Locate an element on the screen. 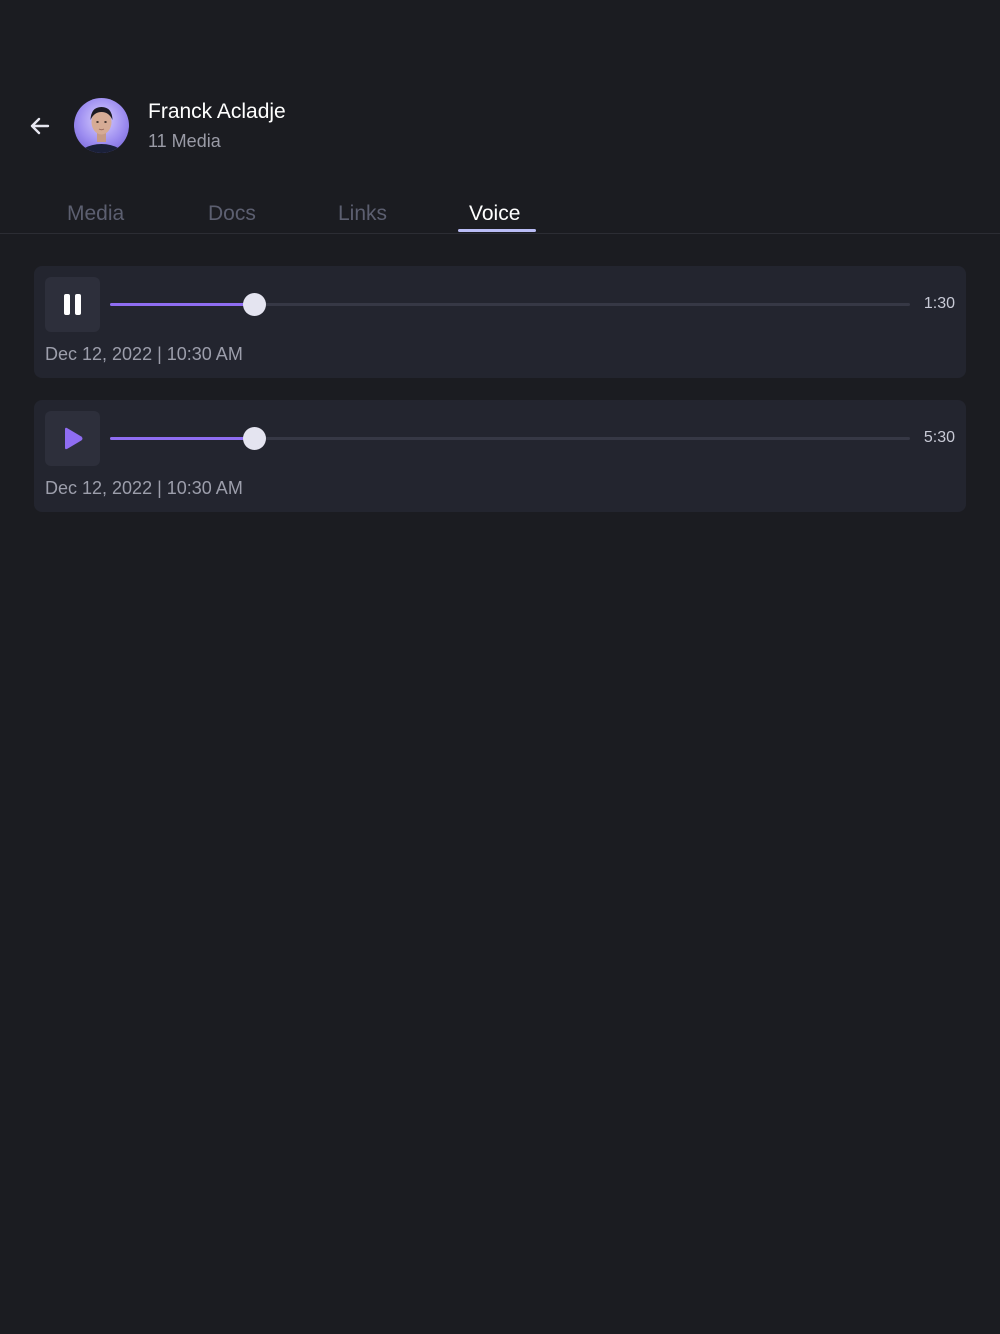 The width and height of the screenshot is (1000, 1334). media-tabs: Media Docs Links Voice is located at coordinates (500, 215).